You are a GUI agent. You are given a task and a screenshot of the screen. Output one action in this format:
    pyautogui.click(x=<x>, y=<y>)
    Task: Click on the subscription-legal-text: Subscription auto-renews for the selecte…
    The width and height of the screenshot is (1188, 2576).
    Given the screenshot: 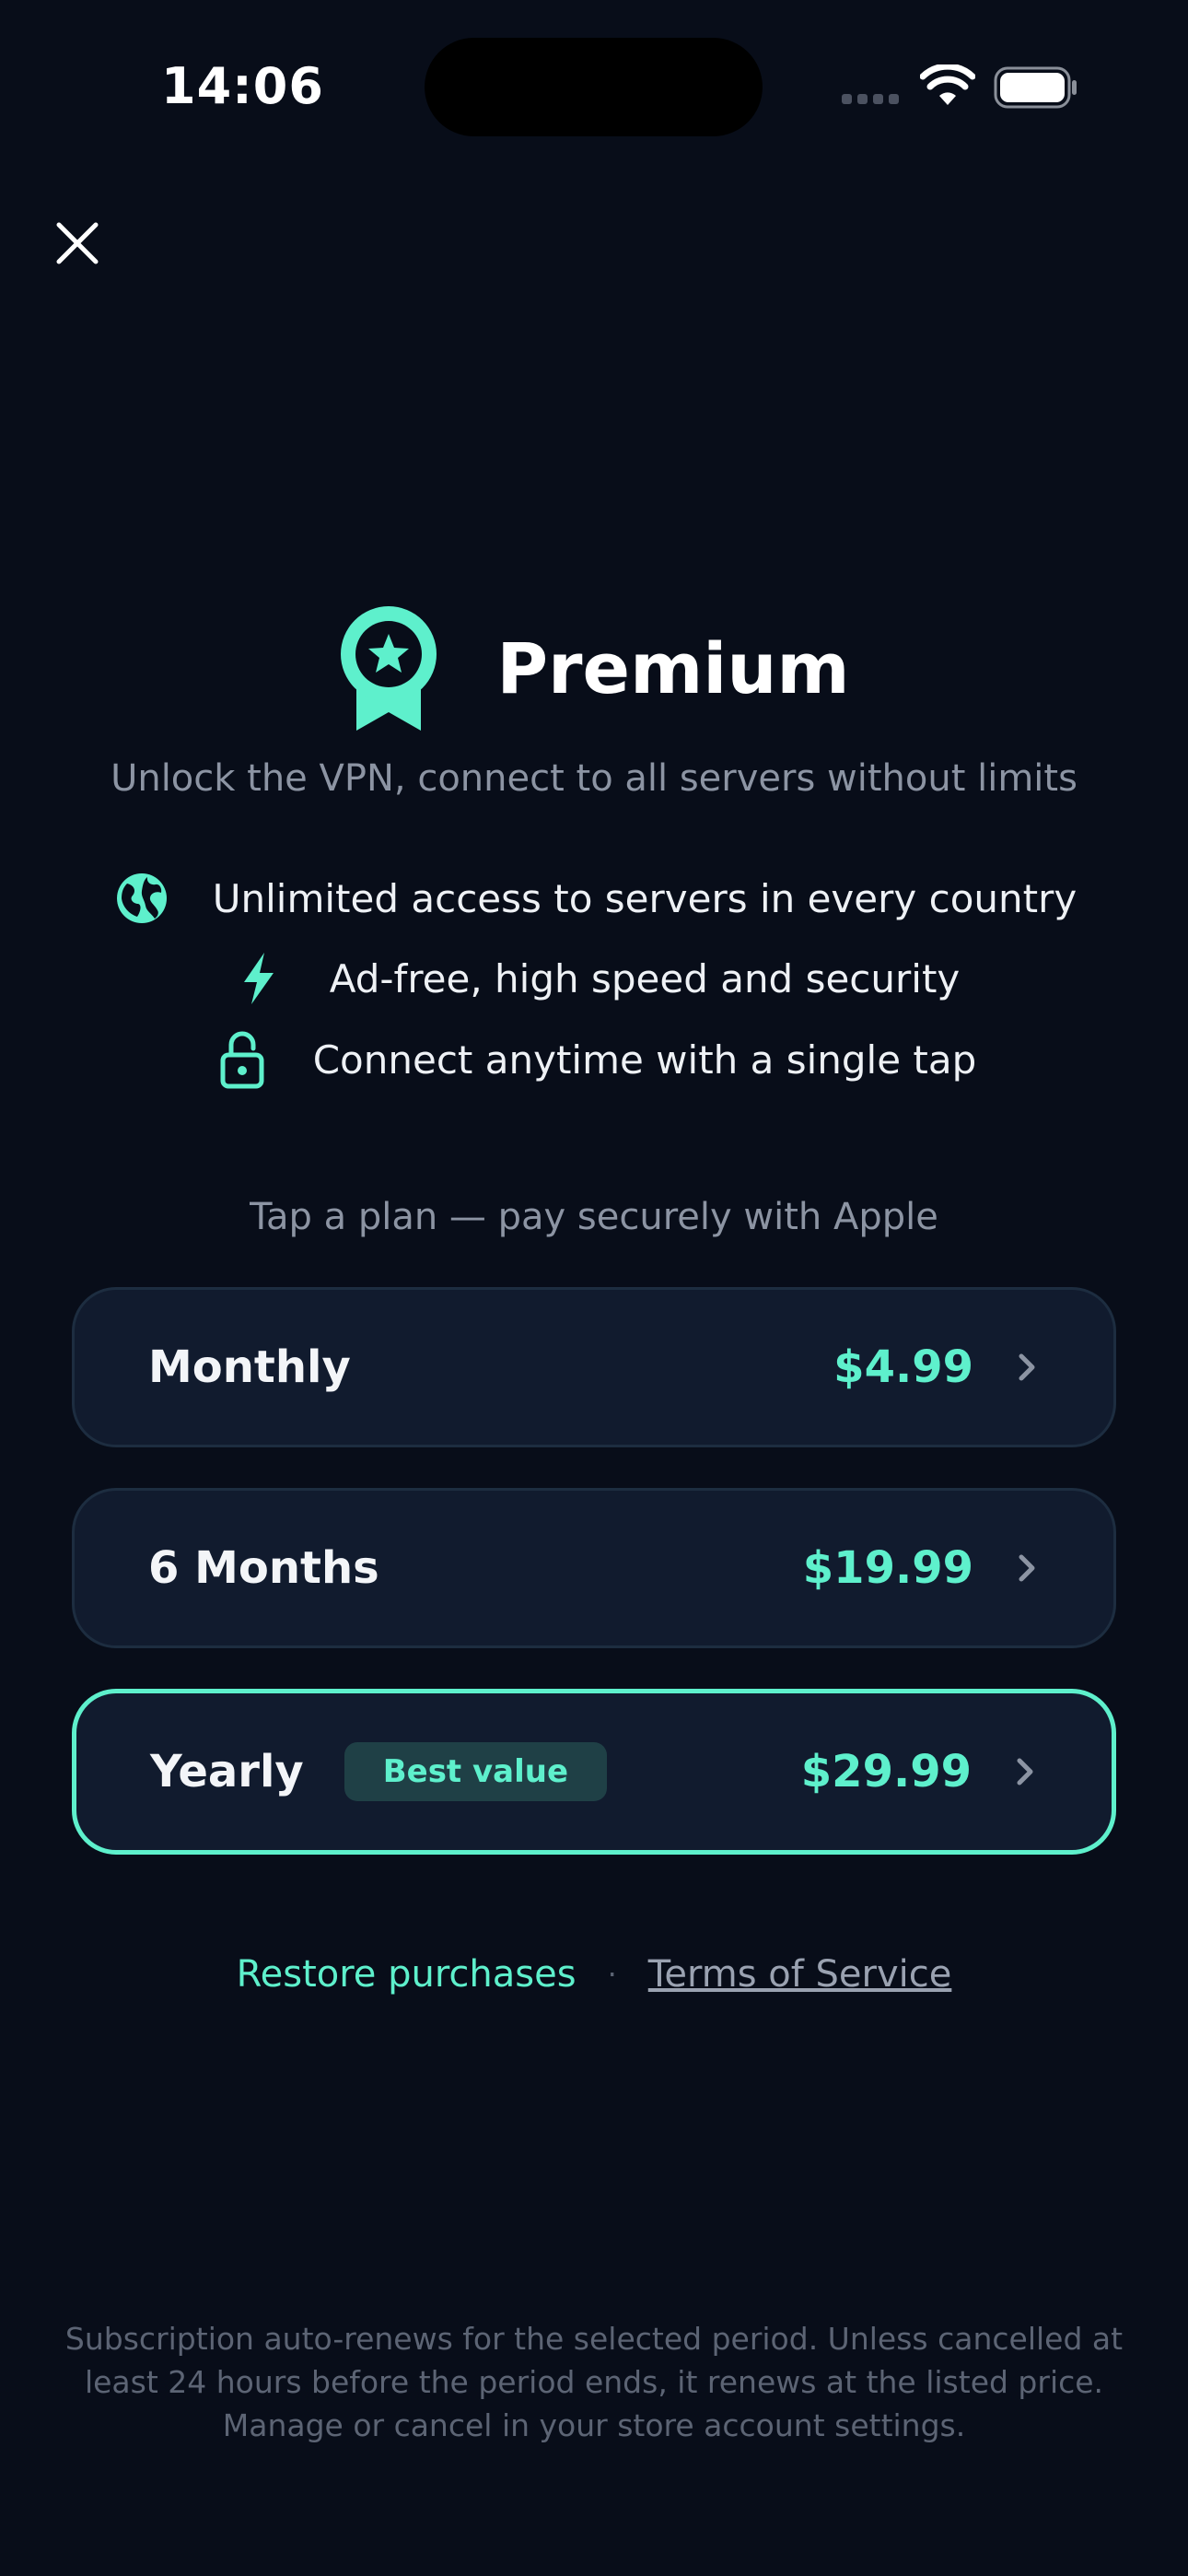 What is the action you would take?
    pyautogui.click(x=594, y=2382)
    